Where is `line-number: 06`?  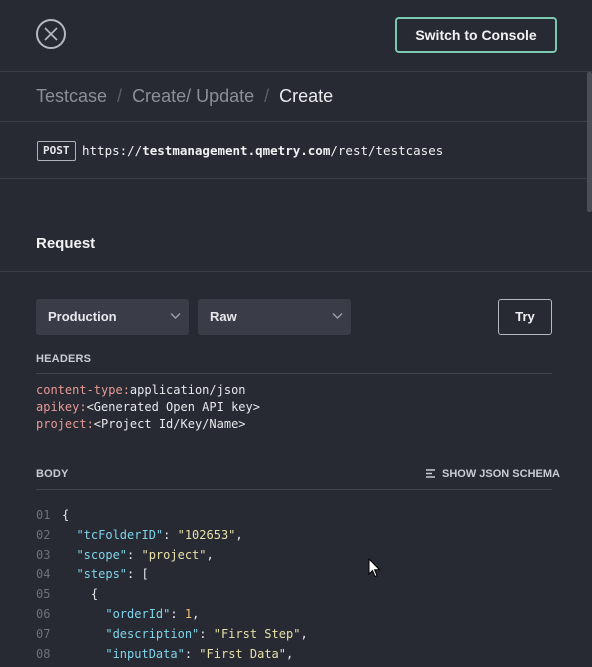 line-number: 06 is located at coordinates (43, 613).